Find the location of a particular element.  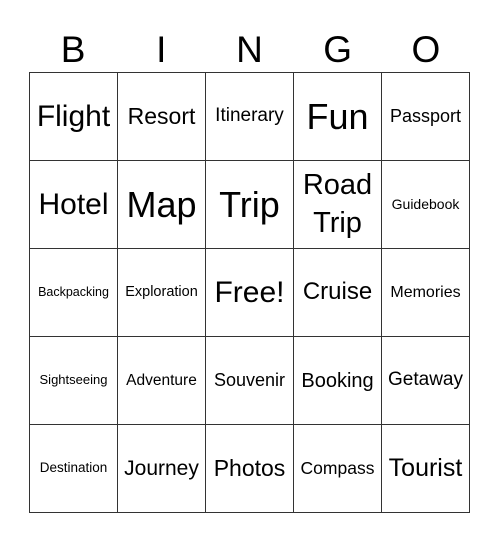

bingo-cell: Itinerary is located at coordinates (249, 116).